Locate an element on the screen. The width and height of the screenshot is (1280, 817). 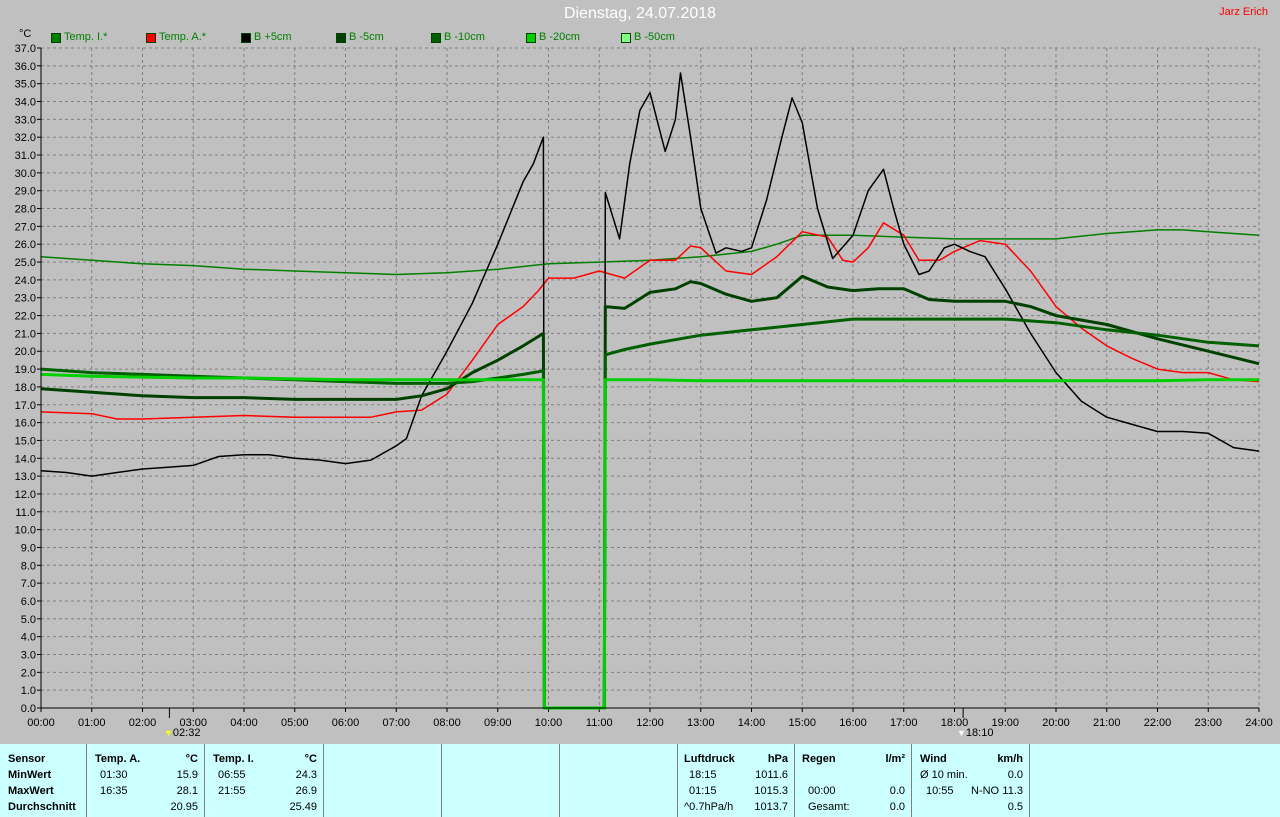
y-tick-label: 12.0 is located at coordinates (25, 495).